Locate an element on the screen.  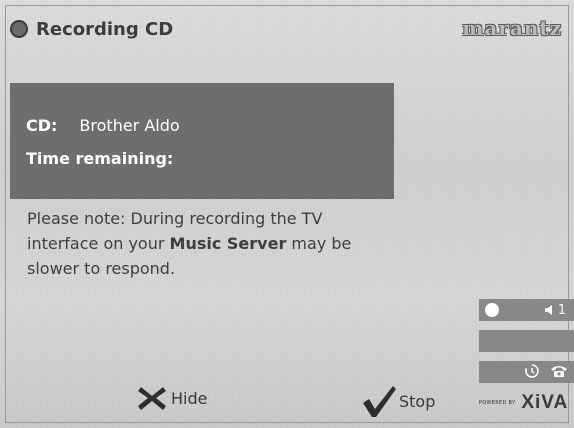
record-dot-icon is located at coordinates (19, 29).